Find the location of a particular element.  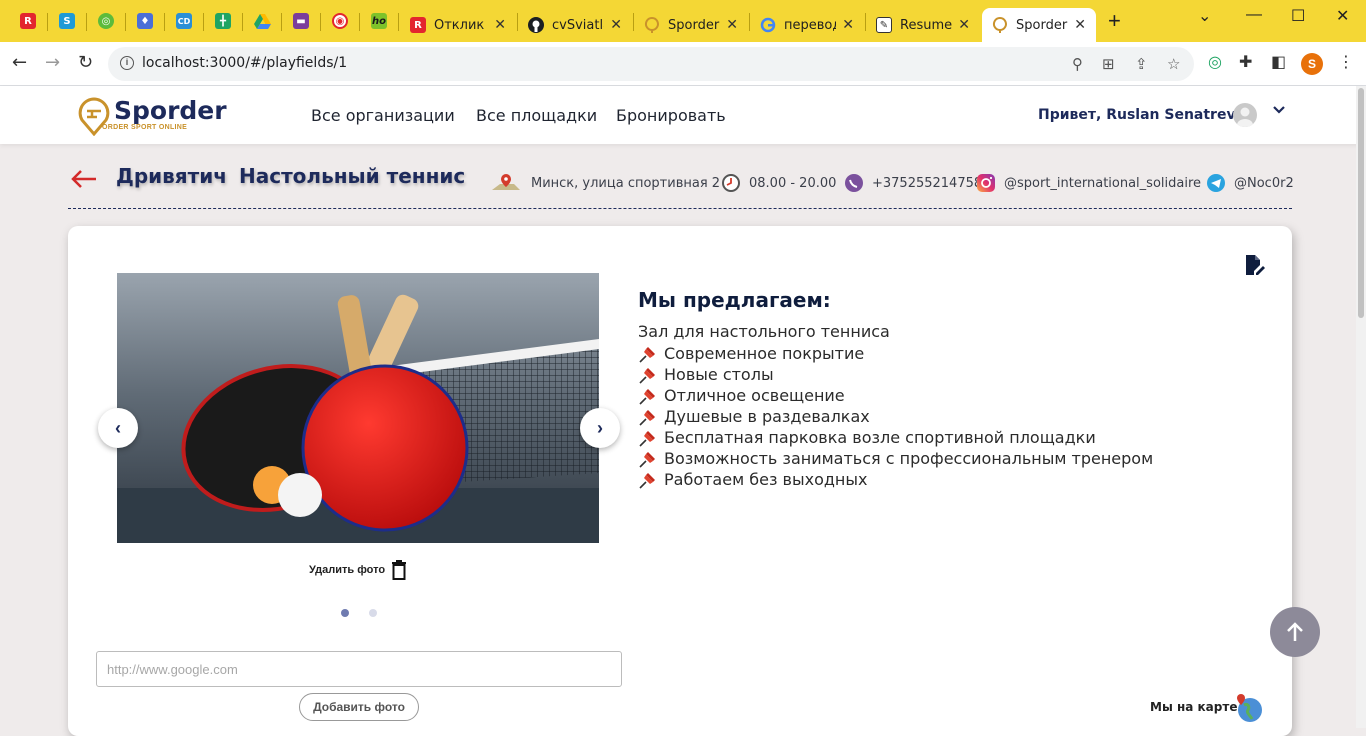

scrollbar-thumb is located at coordinates (1361, 203).